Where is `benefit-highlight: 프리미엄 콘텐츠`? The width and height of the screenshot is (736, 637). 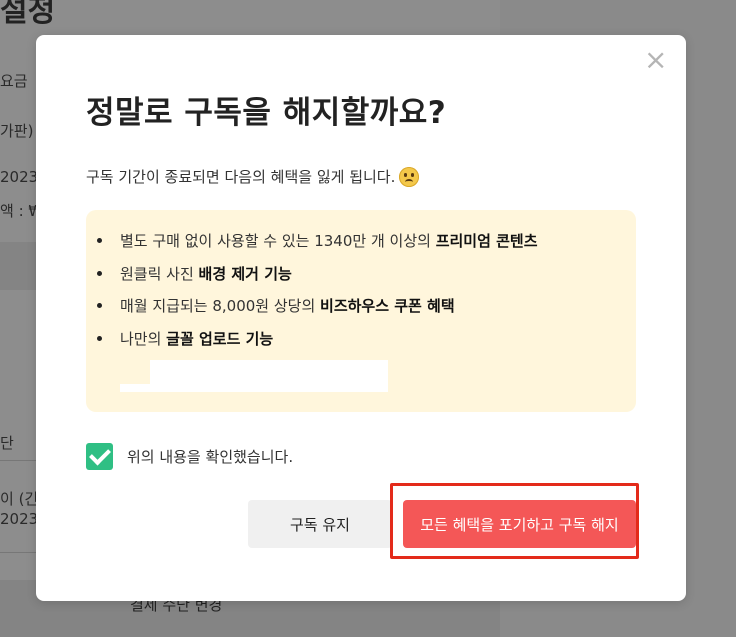
benefit-highlight: 프리미엄 콘텐츠 is located at coordinates (486, 241).